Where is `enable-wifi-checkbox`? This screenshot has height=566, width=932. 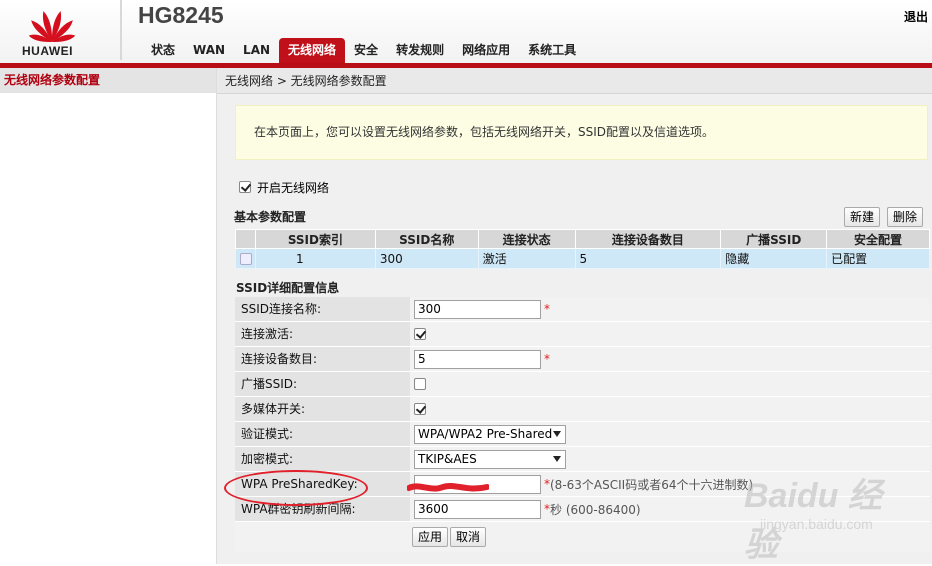
enable-wifi-checkbox is located at coordinates (245, 187).